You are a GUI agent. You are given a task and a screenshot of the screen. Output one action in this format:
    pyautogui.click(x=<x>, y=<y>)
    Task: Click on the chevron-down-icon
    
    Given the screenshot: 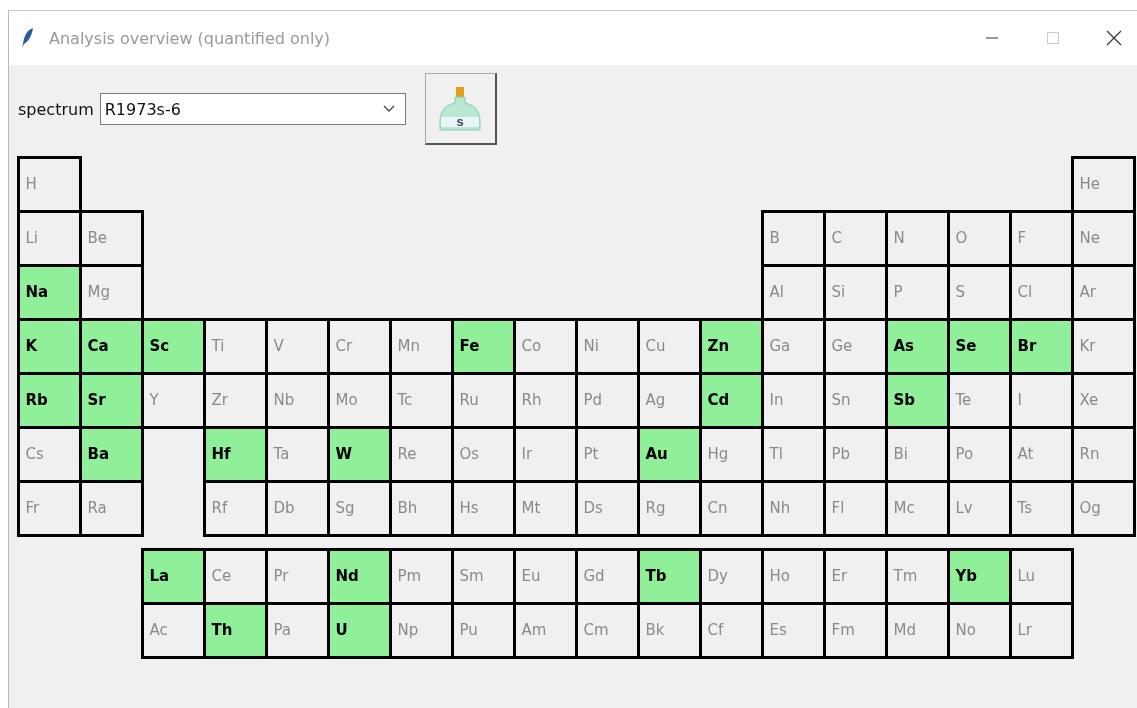 What is the action you would take?
    pyautogui.click(x=388, y=109)
    